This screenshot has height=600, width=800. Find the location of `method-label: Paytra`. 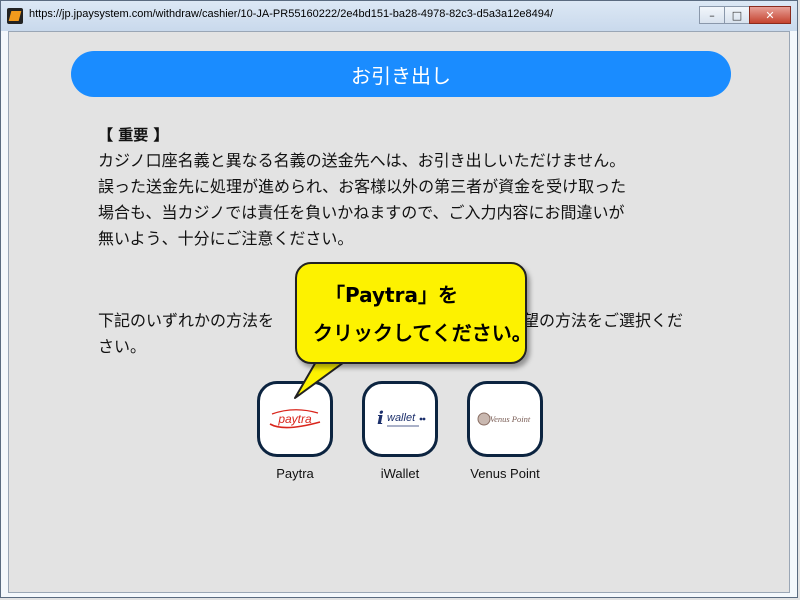

method-label: Paytra is located at coordinates (295, 473).